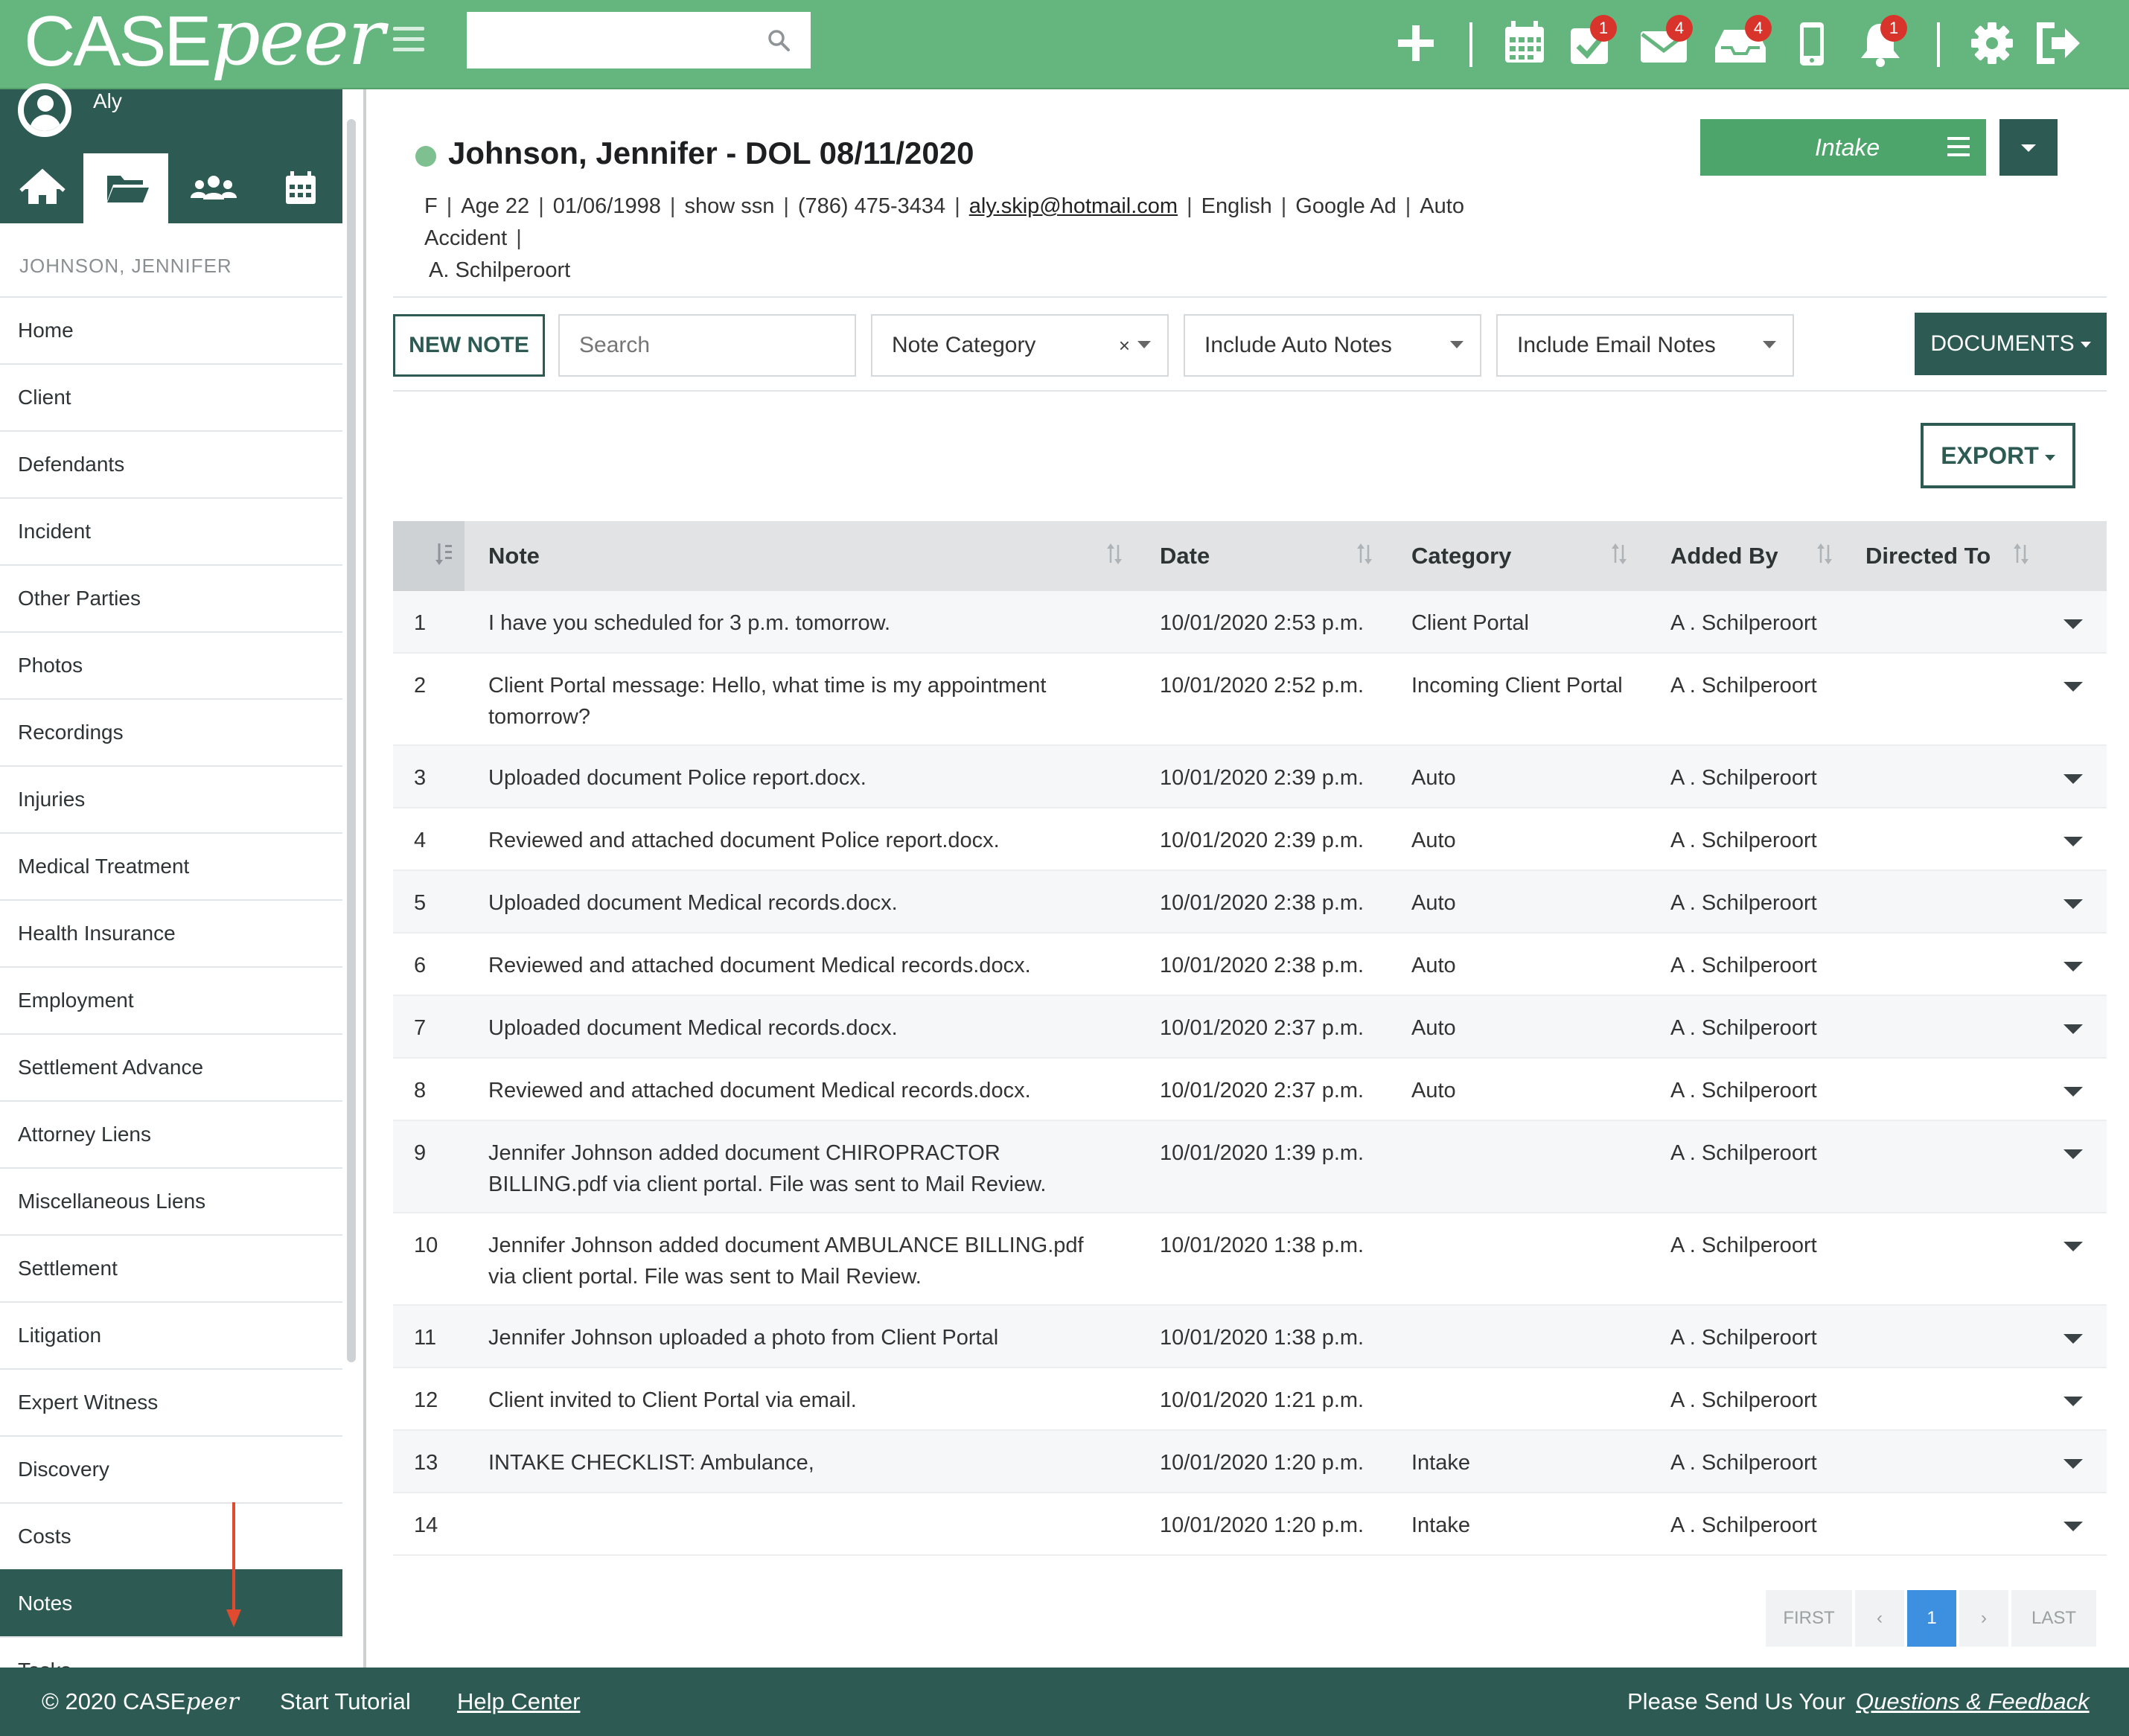  I want to click on tab-files, so click(125, 188).